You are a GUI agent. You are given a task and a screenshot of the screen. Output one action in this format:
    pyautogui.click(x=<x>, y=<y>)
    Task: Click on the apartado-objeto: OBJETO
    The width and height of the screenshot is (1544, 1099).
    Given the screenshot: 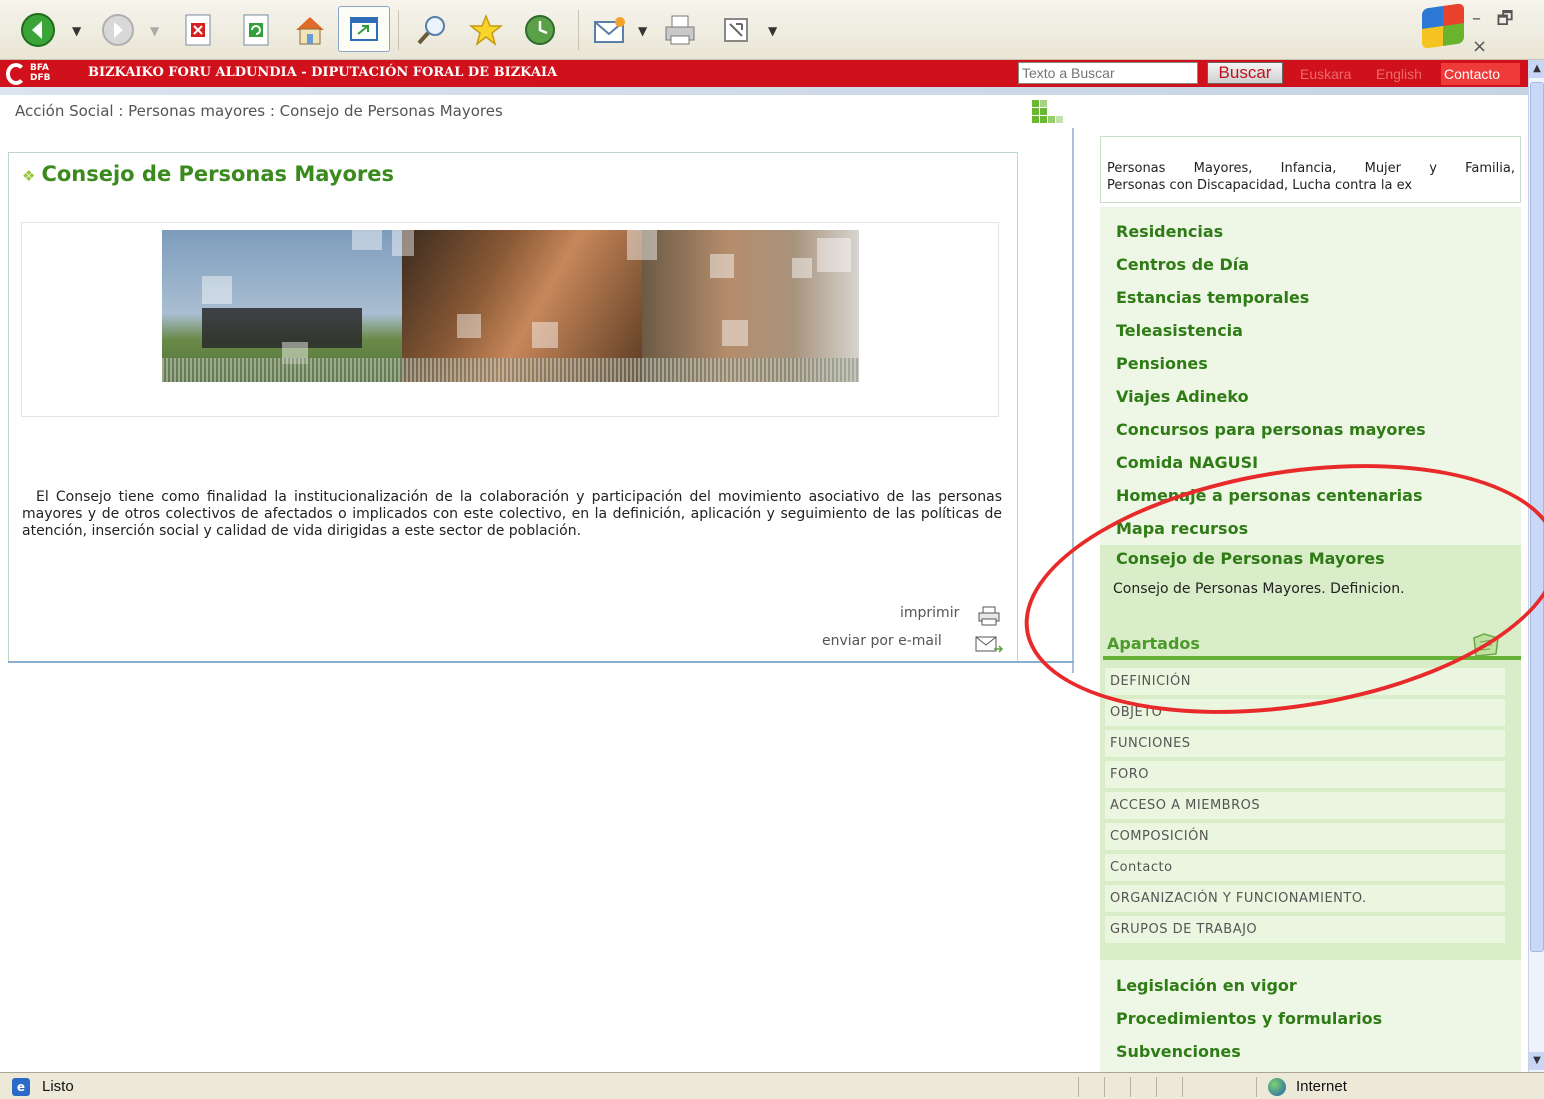 What is the action you would take?
    pyautogui.click(x=1305, y=713)
    